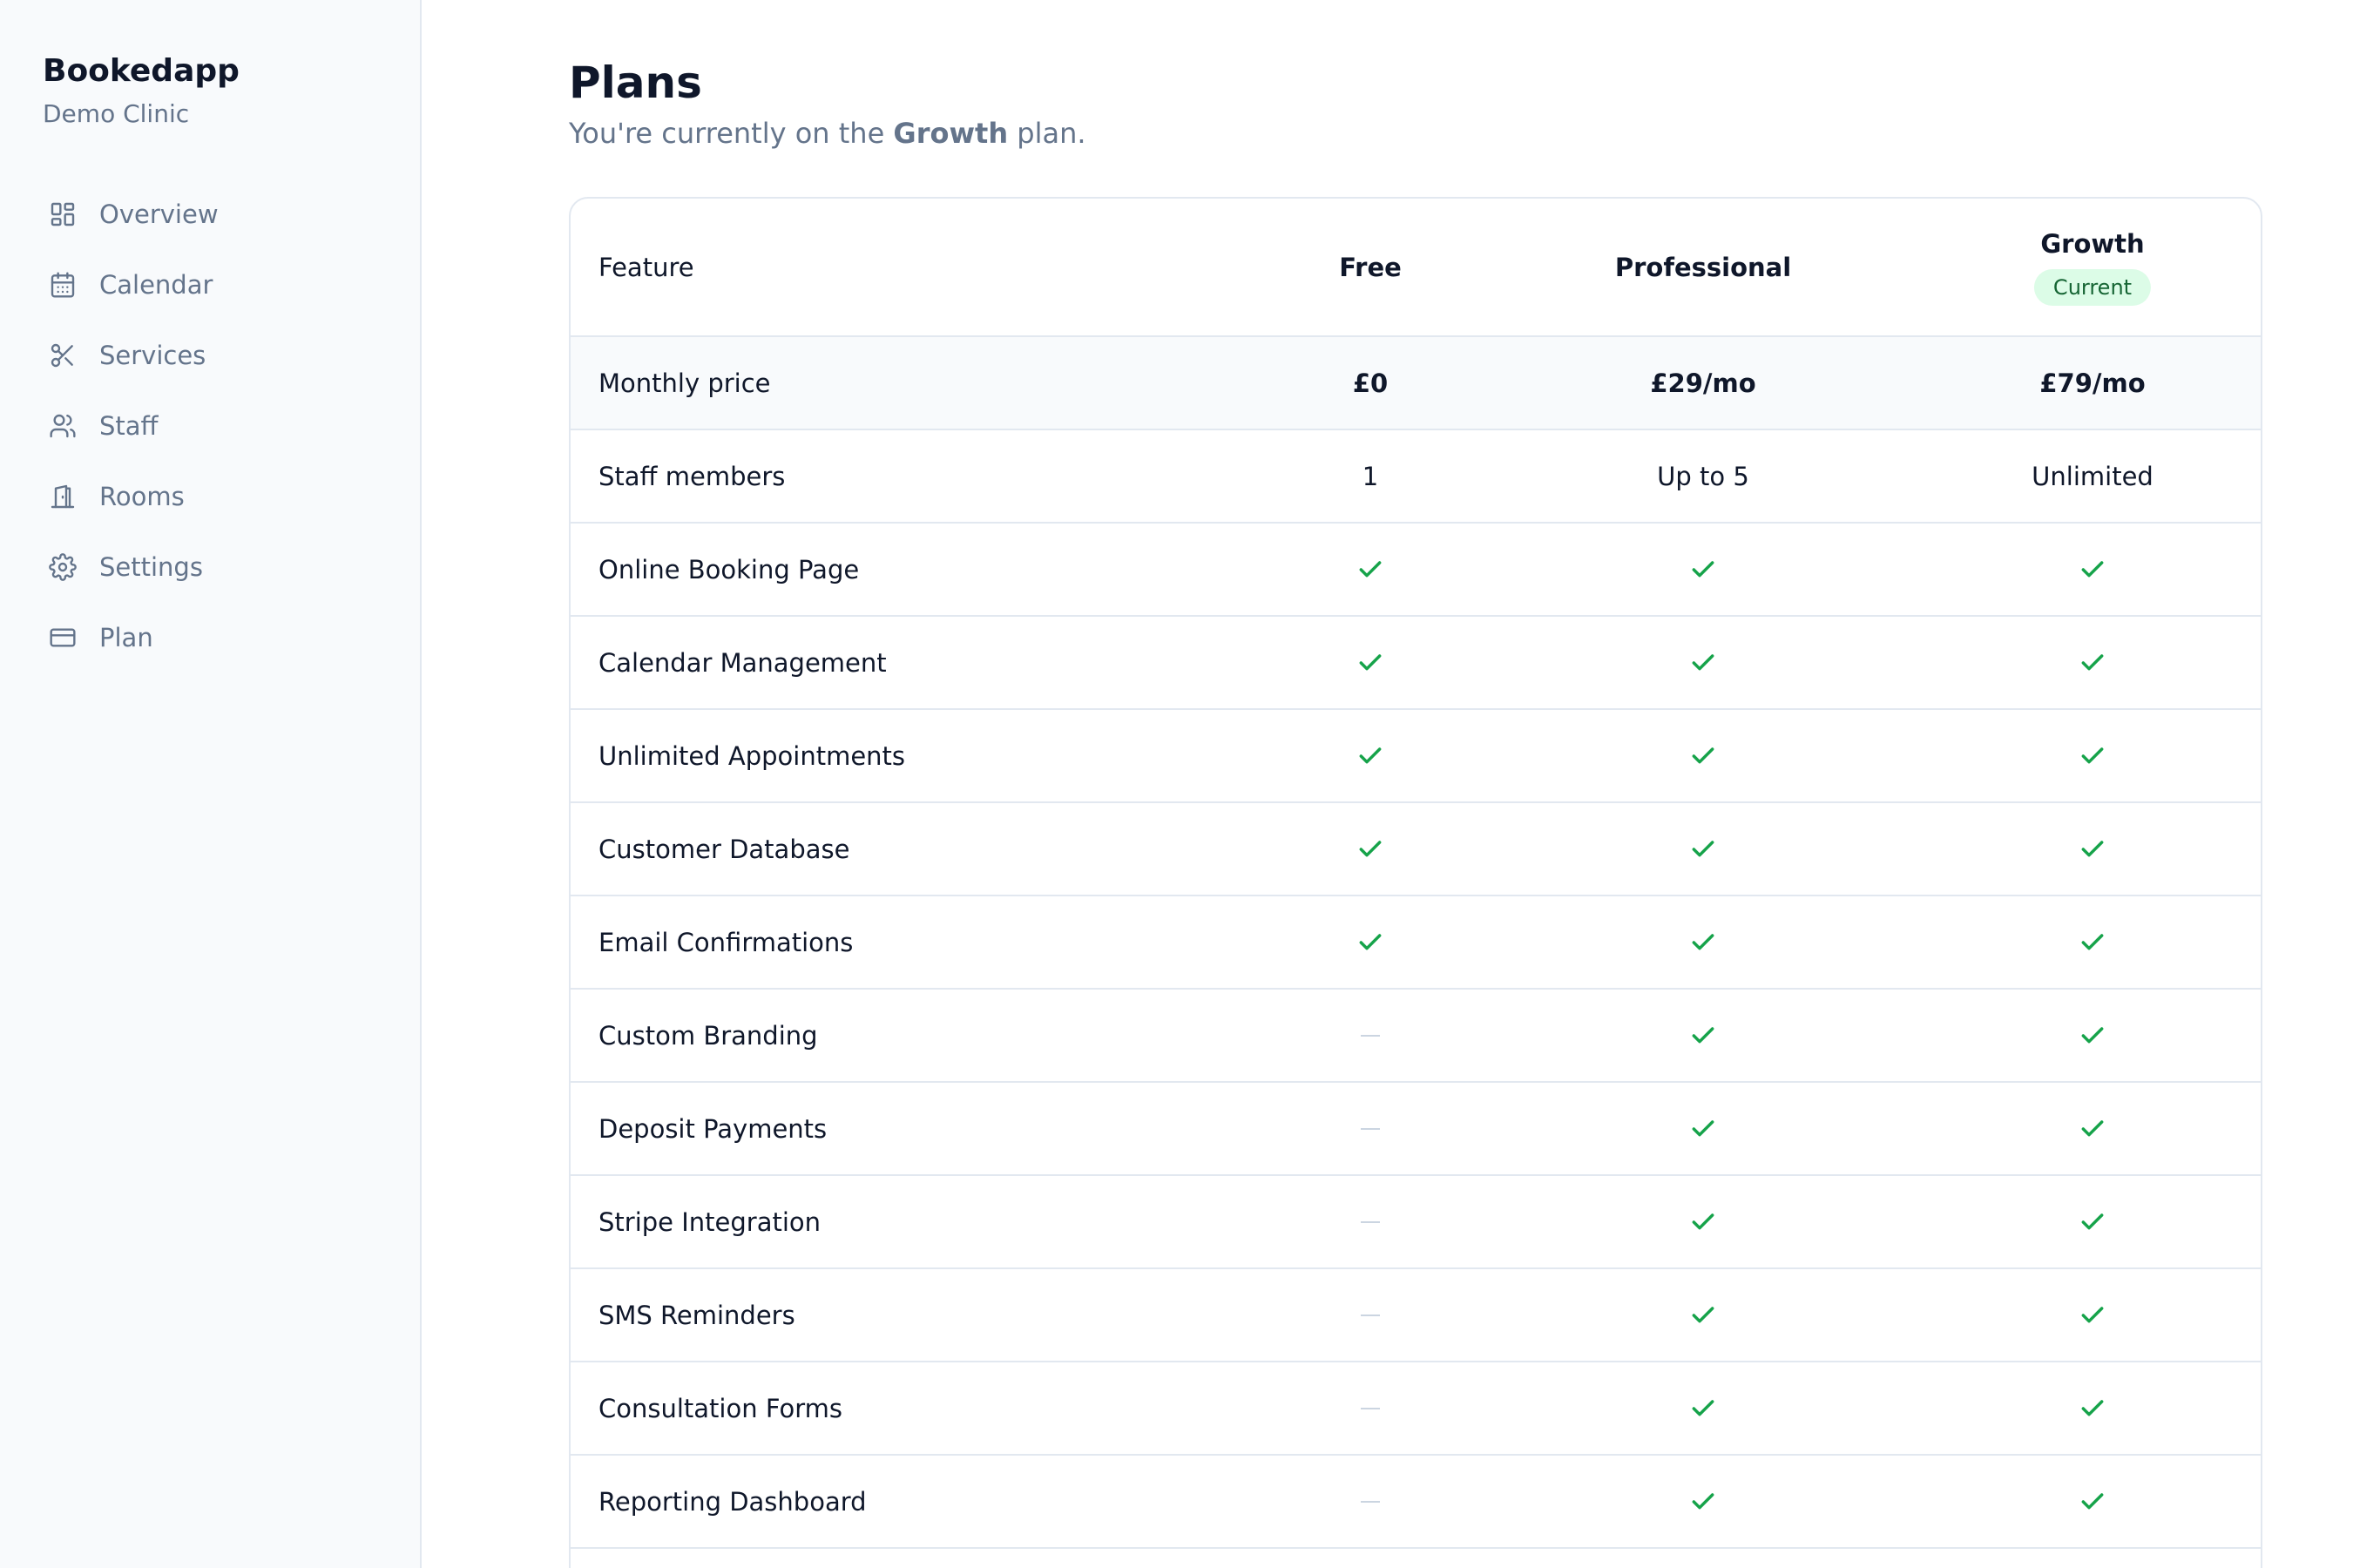 The image size is (2380, 1568). What do you see at coordinates (951, 134) in the screenshot?
I see `current-plan-name: Growth` at bounding box center [951, 134].